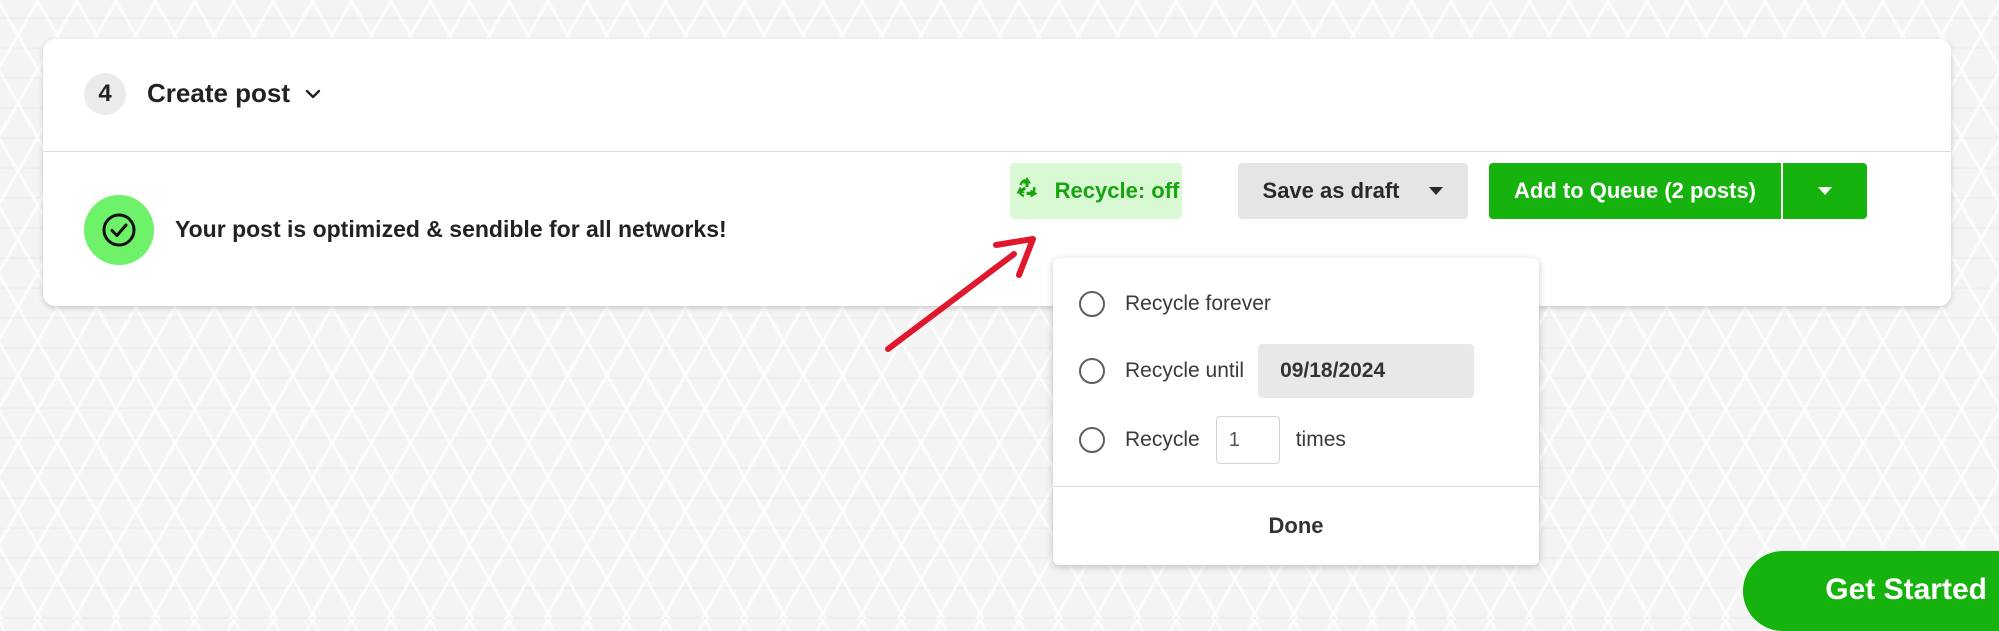 This screenshot has height=631, width=1999. What do you see at coordinates (1296, 526) in the screenshot?
I see `done-button: Done` at bounding box center [1296, 526].